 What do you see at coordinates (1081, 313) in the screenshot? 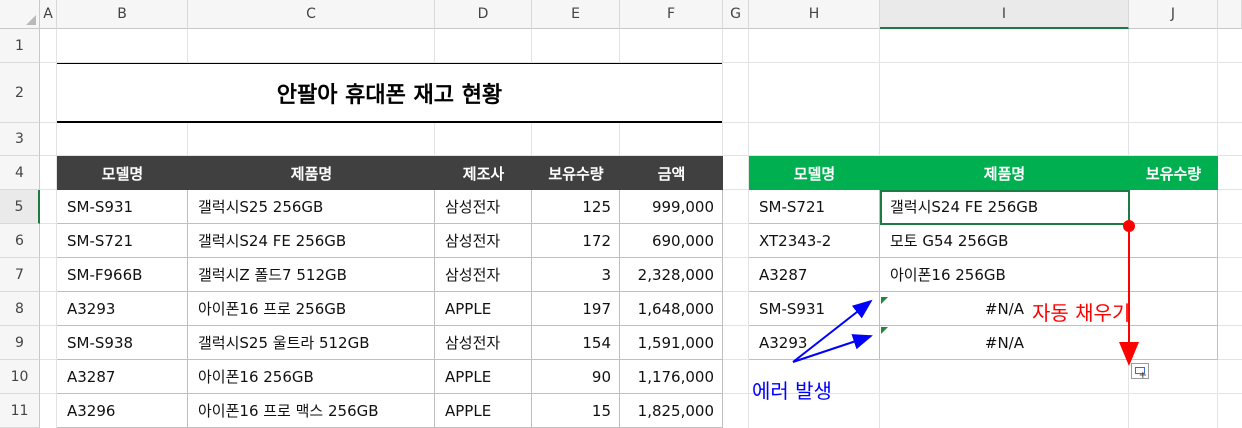
I see `autofill-annotation: 자동 채우기` at bounding box center [1081, 313].